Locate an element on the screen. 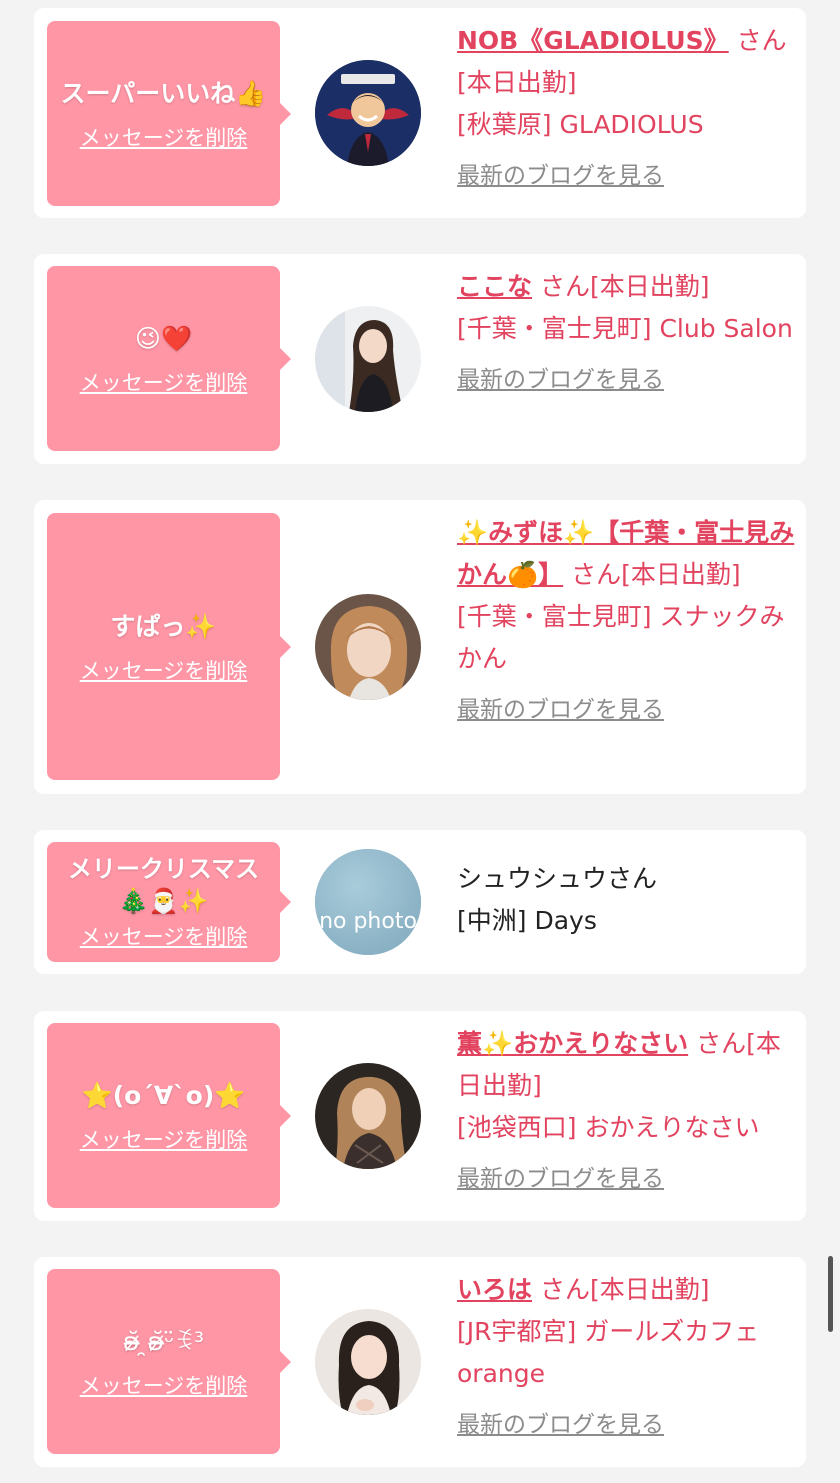 The width and height of the screenshot is (840, 1483). message-text: すぱっ✨ is located at coordinates (163, 626).